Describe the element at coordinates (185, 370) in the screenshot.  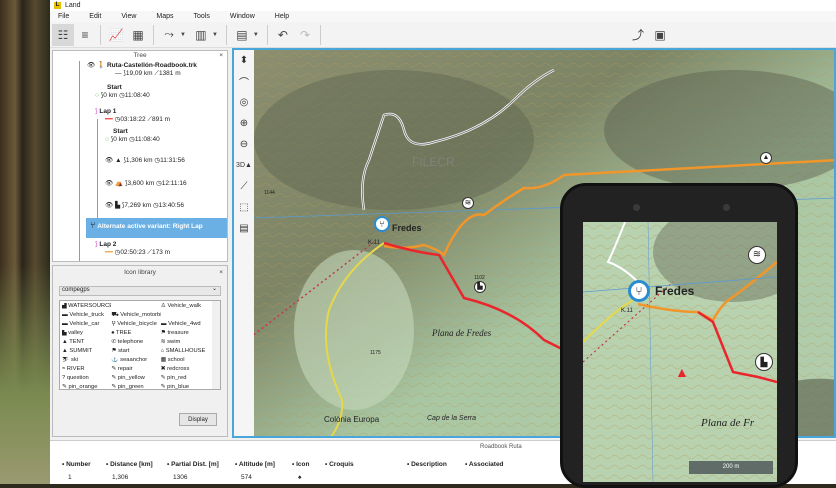
I see `icon-list-item: ✖ redcross` at that location.